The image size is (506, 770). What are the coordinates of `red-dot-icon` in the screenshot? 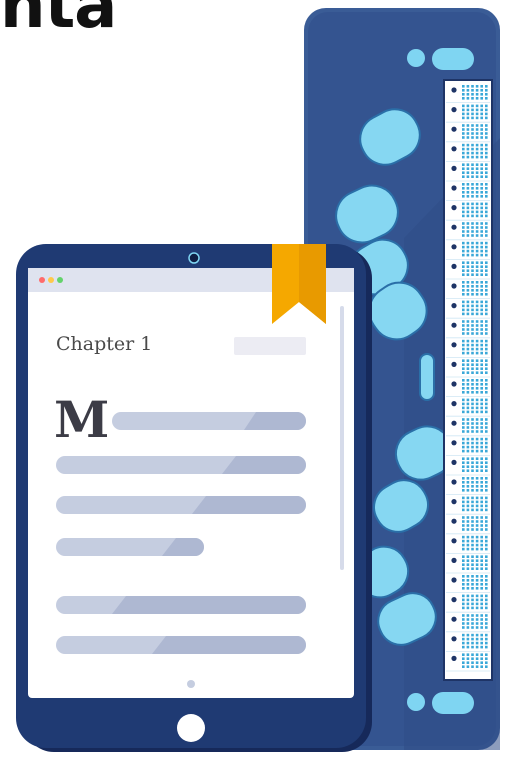 It's located at (42, 280).